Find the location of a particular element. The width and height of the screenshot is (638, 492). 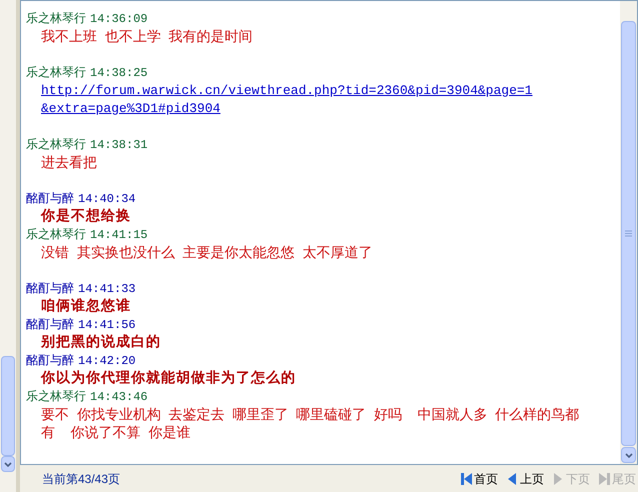

previous-icon is located at coordinates (512, 479).